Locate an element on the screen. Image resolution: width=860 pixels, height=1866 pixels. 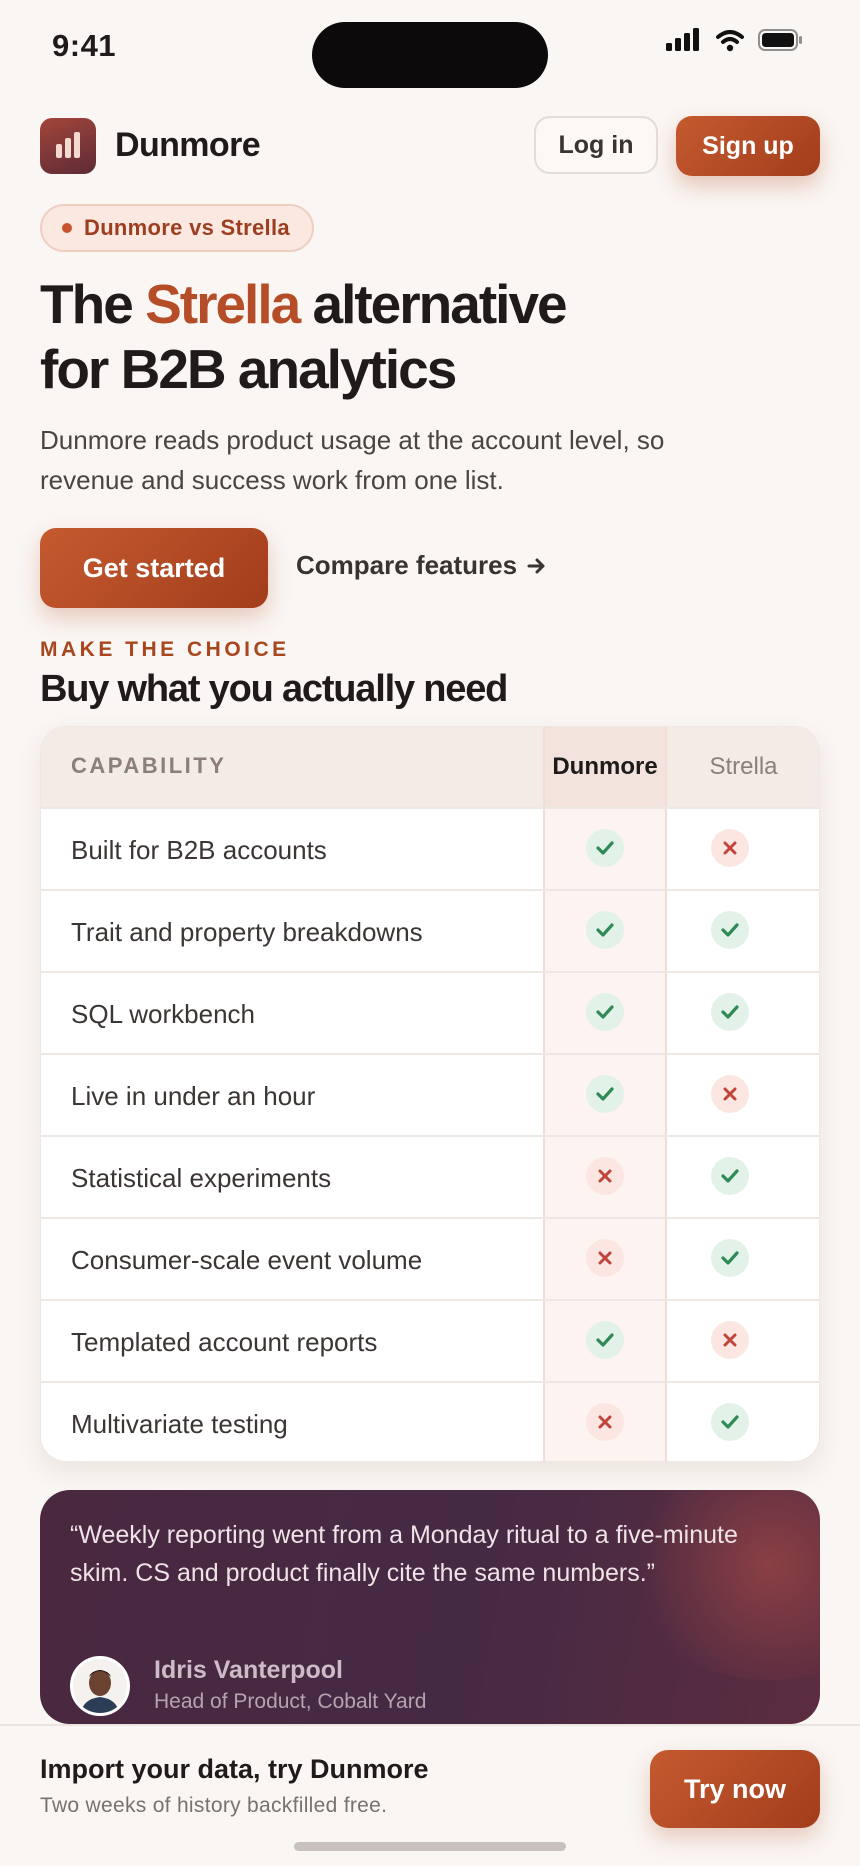
bar-chart-logo-icon is located at coordinates (68, 146).